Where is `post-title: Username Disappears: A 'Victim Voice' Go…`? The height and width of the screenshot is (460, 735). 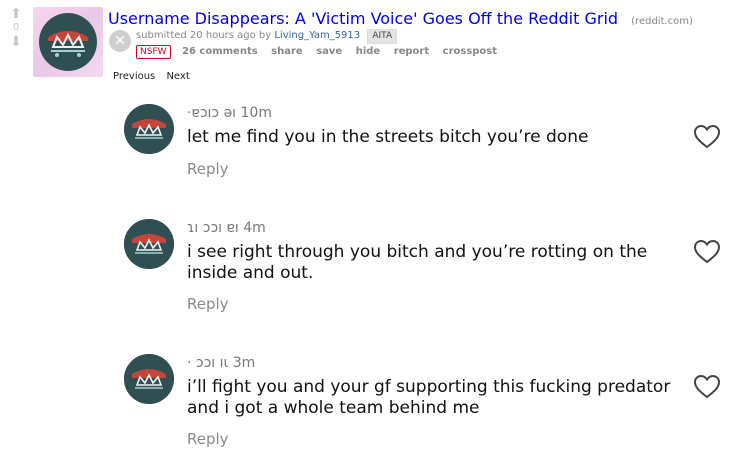
post-title: Username Disappears: A 'Victim Voice' Go… is located at coordinates (363, 18).